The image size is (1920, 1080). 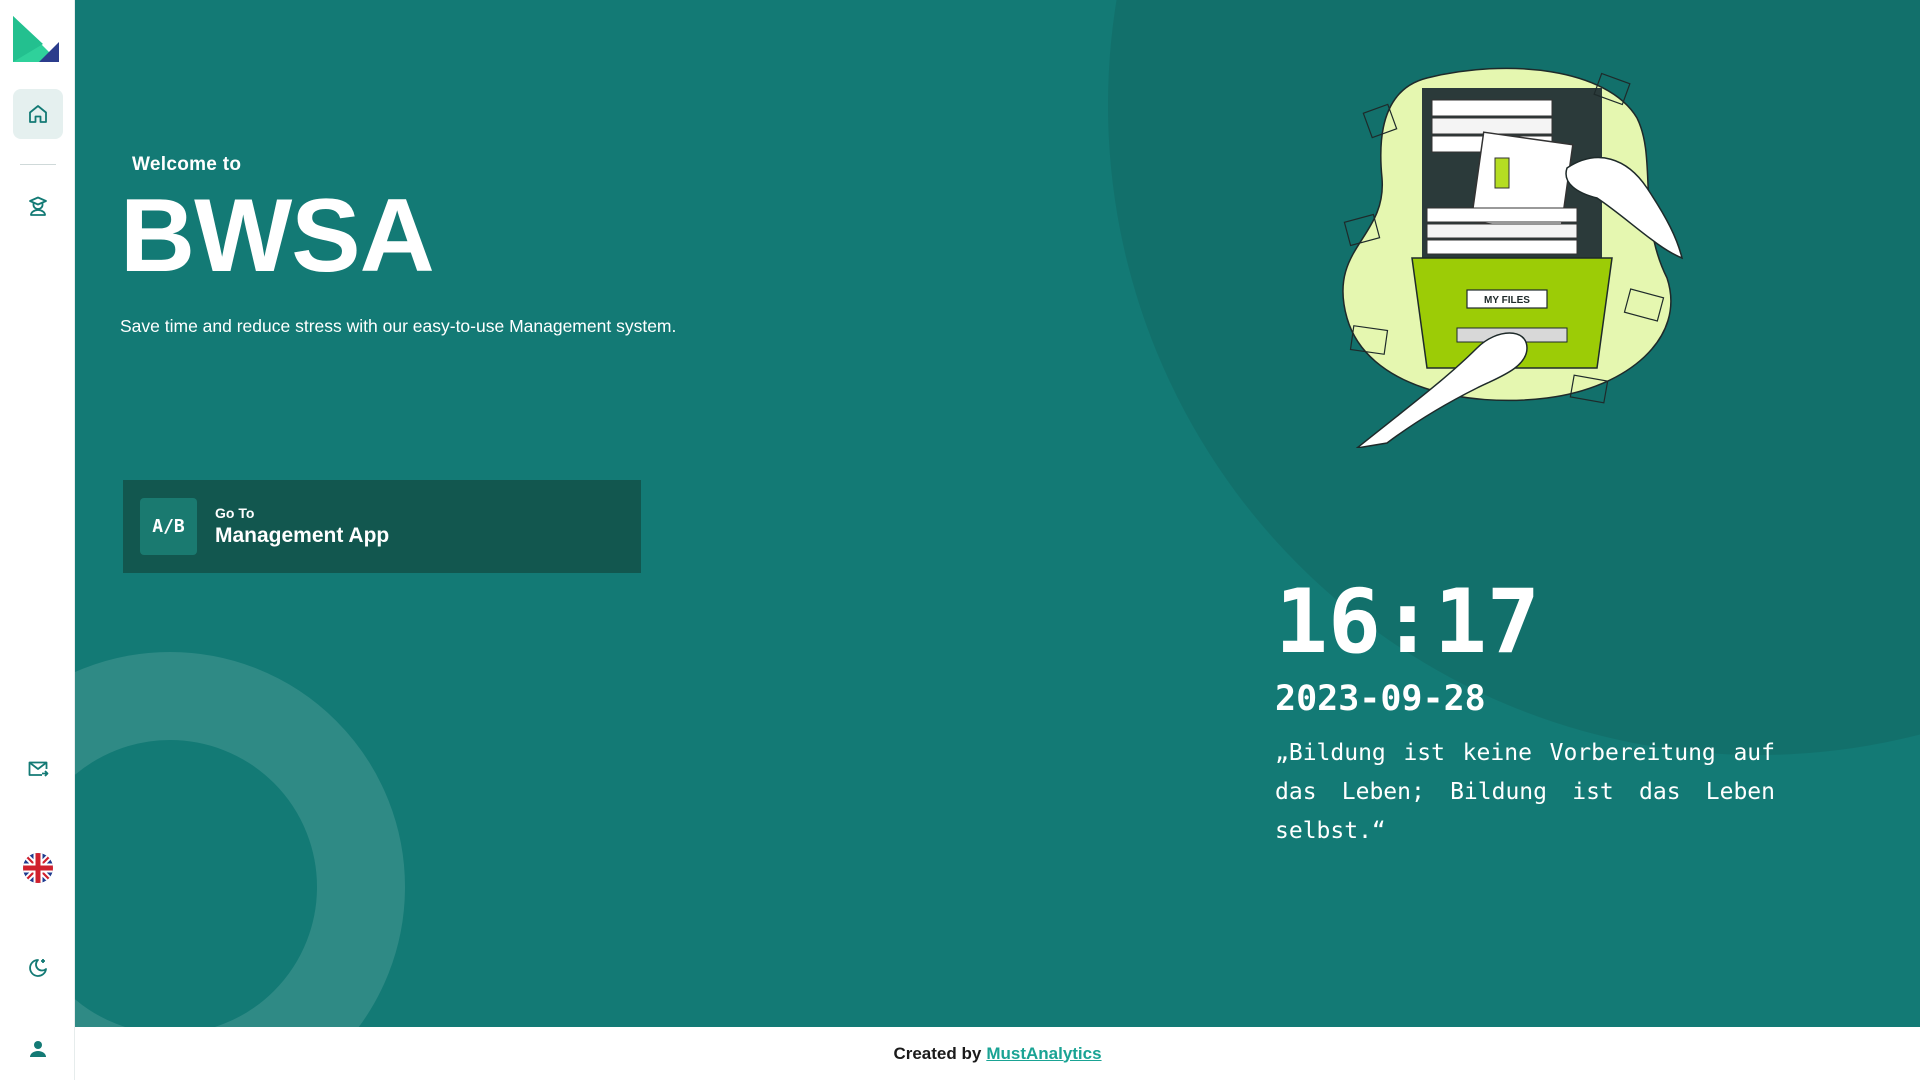 I want to click on home-icon, so click(x=38, y=114).